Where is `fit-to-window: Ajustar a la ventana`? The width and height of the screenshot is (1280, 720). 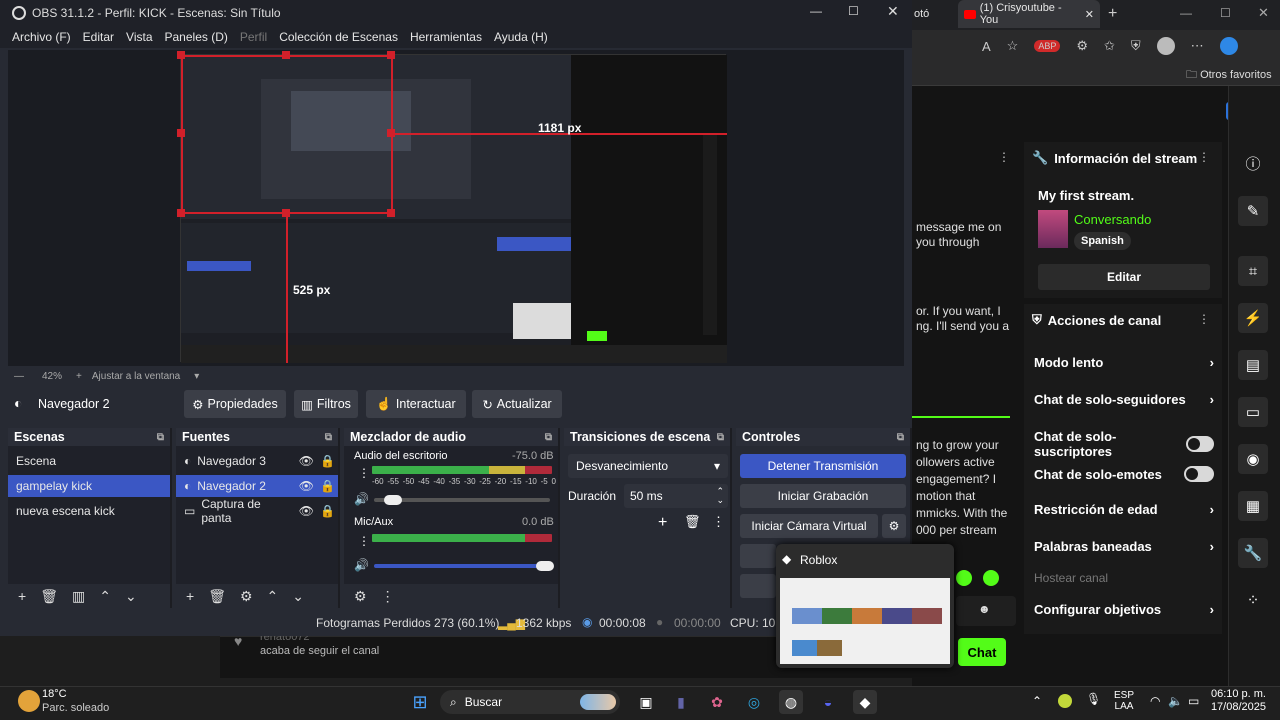
fit-to-window: Ajustar a la ventana is located at coordinates (136, 376).